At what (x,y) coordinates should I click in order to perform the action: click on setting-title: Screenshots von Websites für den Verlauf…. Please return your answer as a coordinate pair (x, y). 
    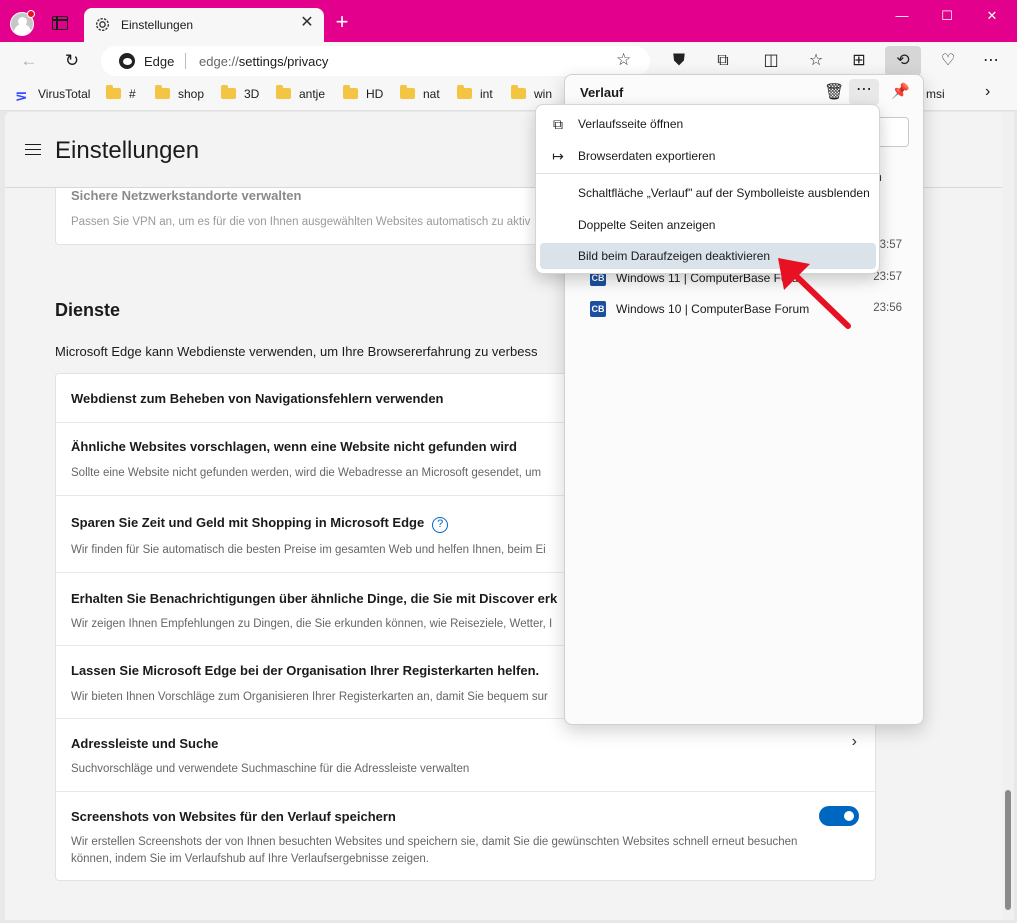
    Looking at the image, I should click on (233, 816).